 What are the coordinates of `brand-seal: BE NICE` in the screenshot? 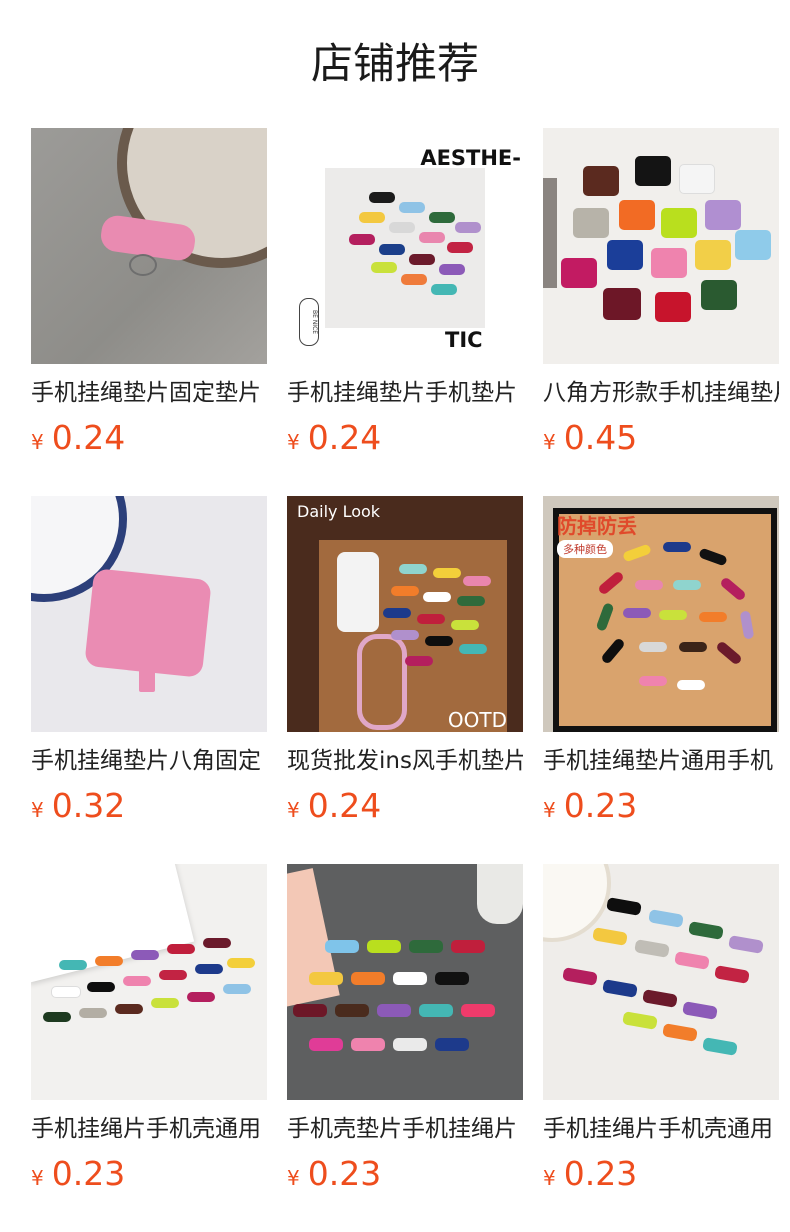 It's located at (309, 322).